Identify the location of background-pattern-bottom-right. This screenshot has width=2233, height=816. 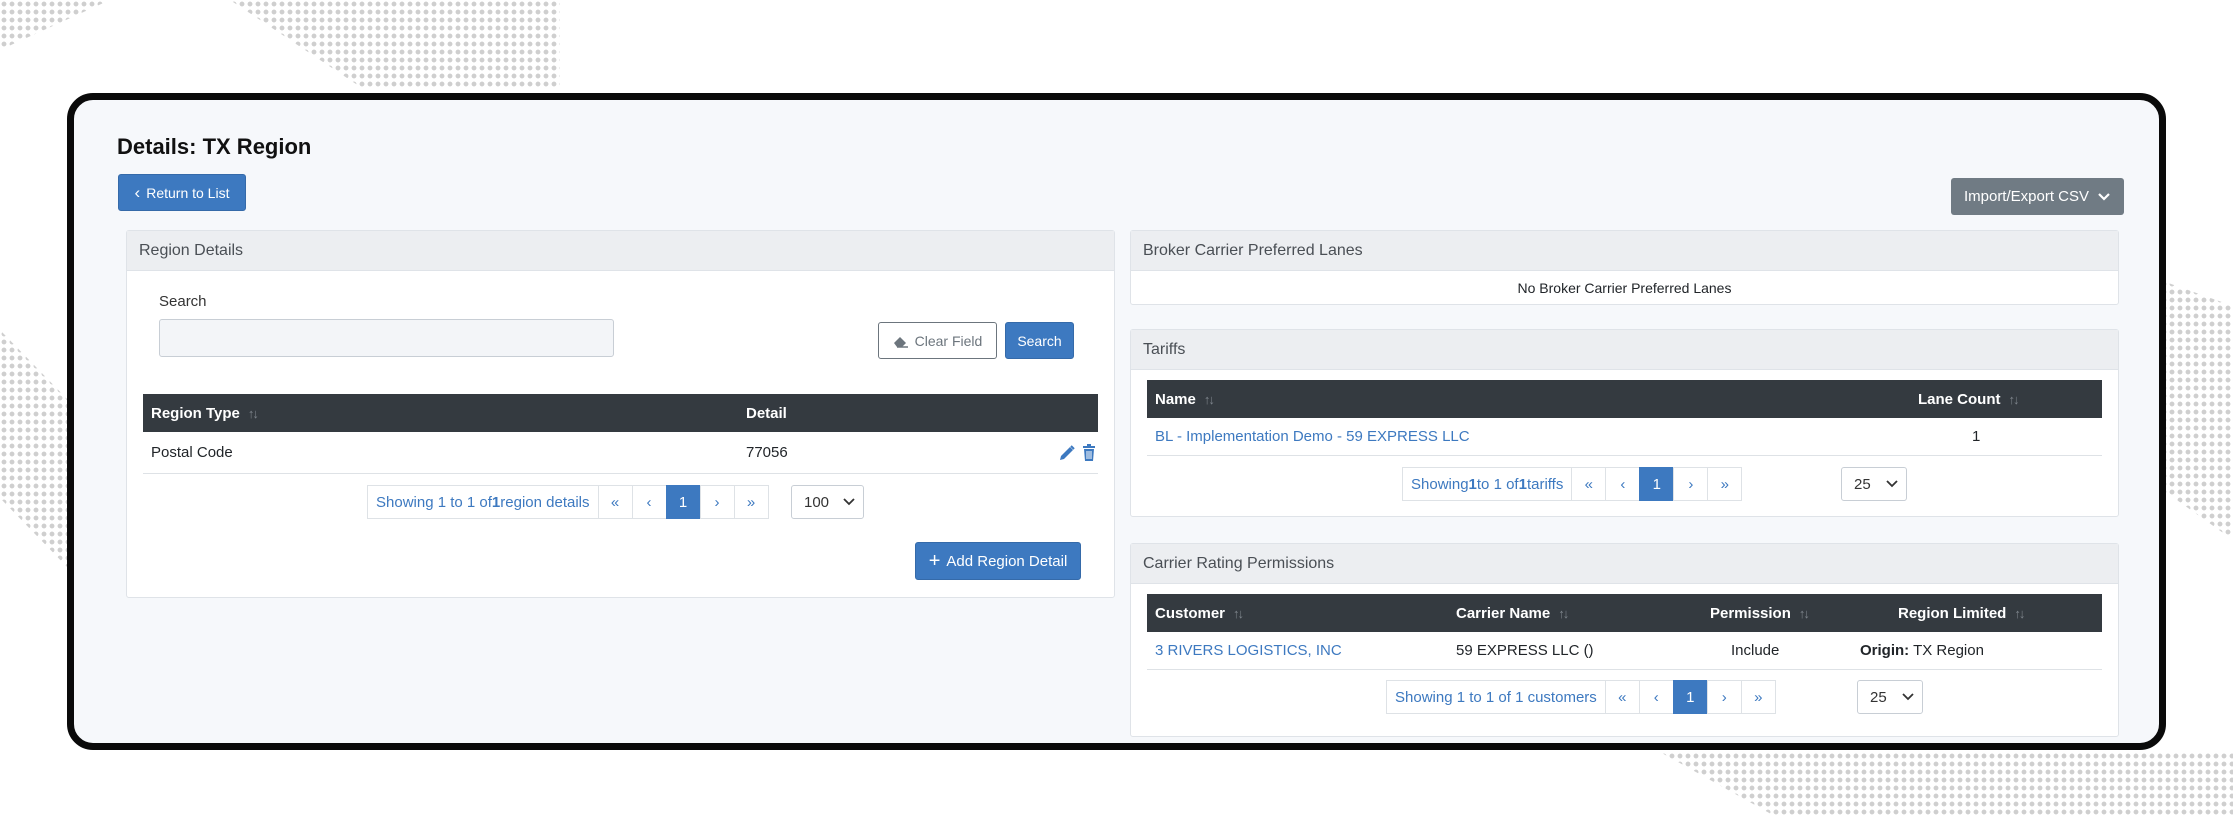
(1946, 784).